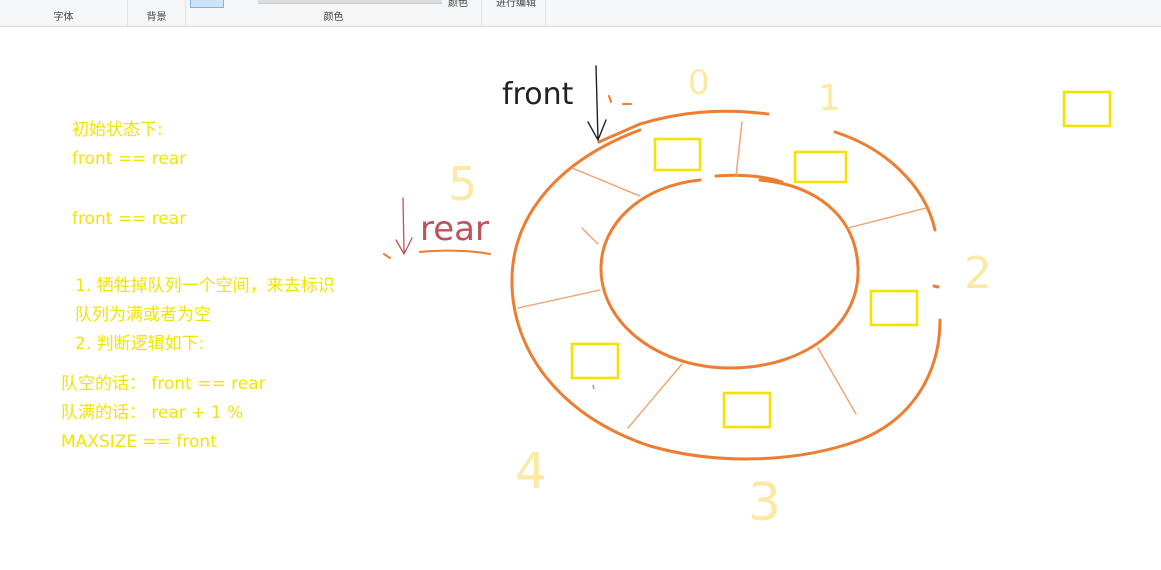  Describe the element at coordinates (156, 17) in the screenshot. I see `ribbon-group-background-label: 背景` at that location.